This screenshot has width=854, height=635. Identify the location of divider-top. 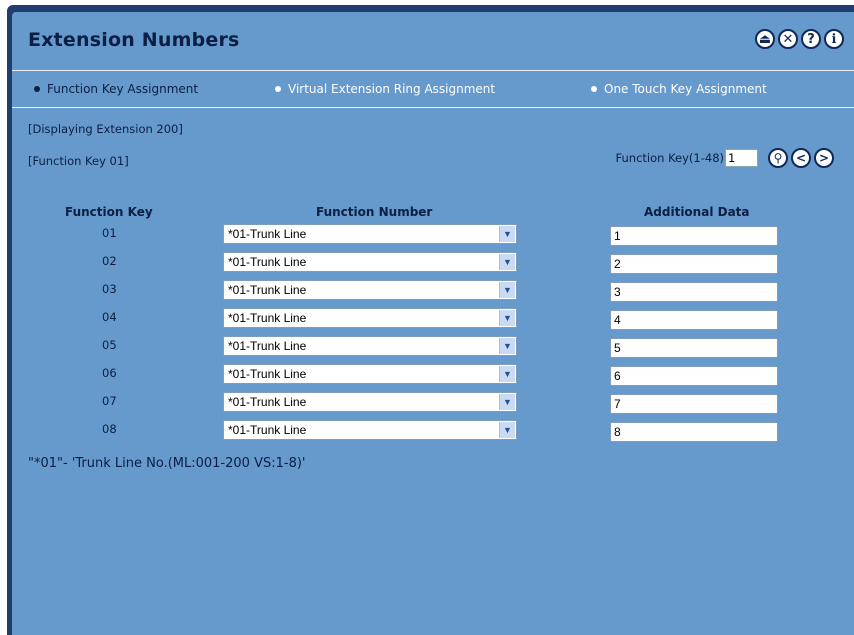
(433, 70).